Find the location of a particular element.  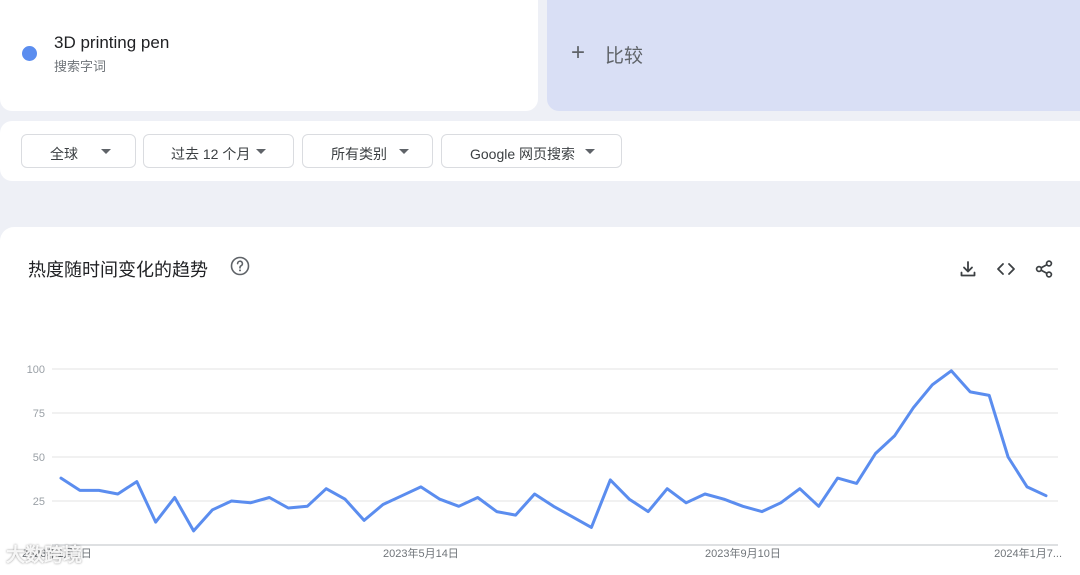

watermark: 大数跨境 is located at coordinates (44, 555).